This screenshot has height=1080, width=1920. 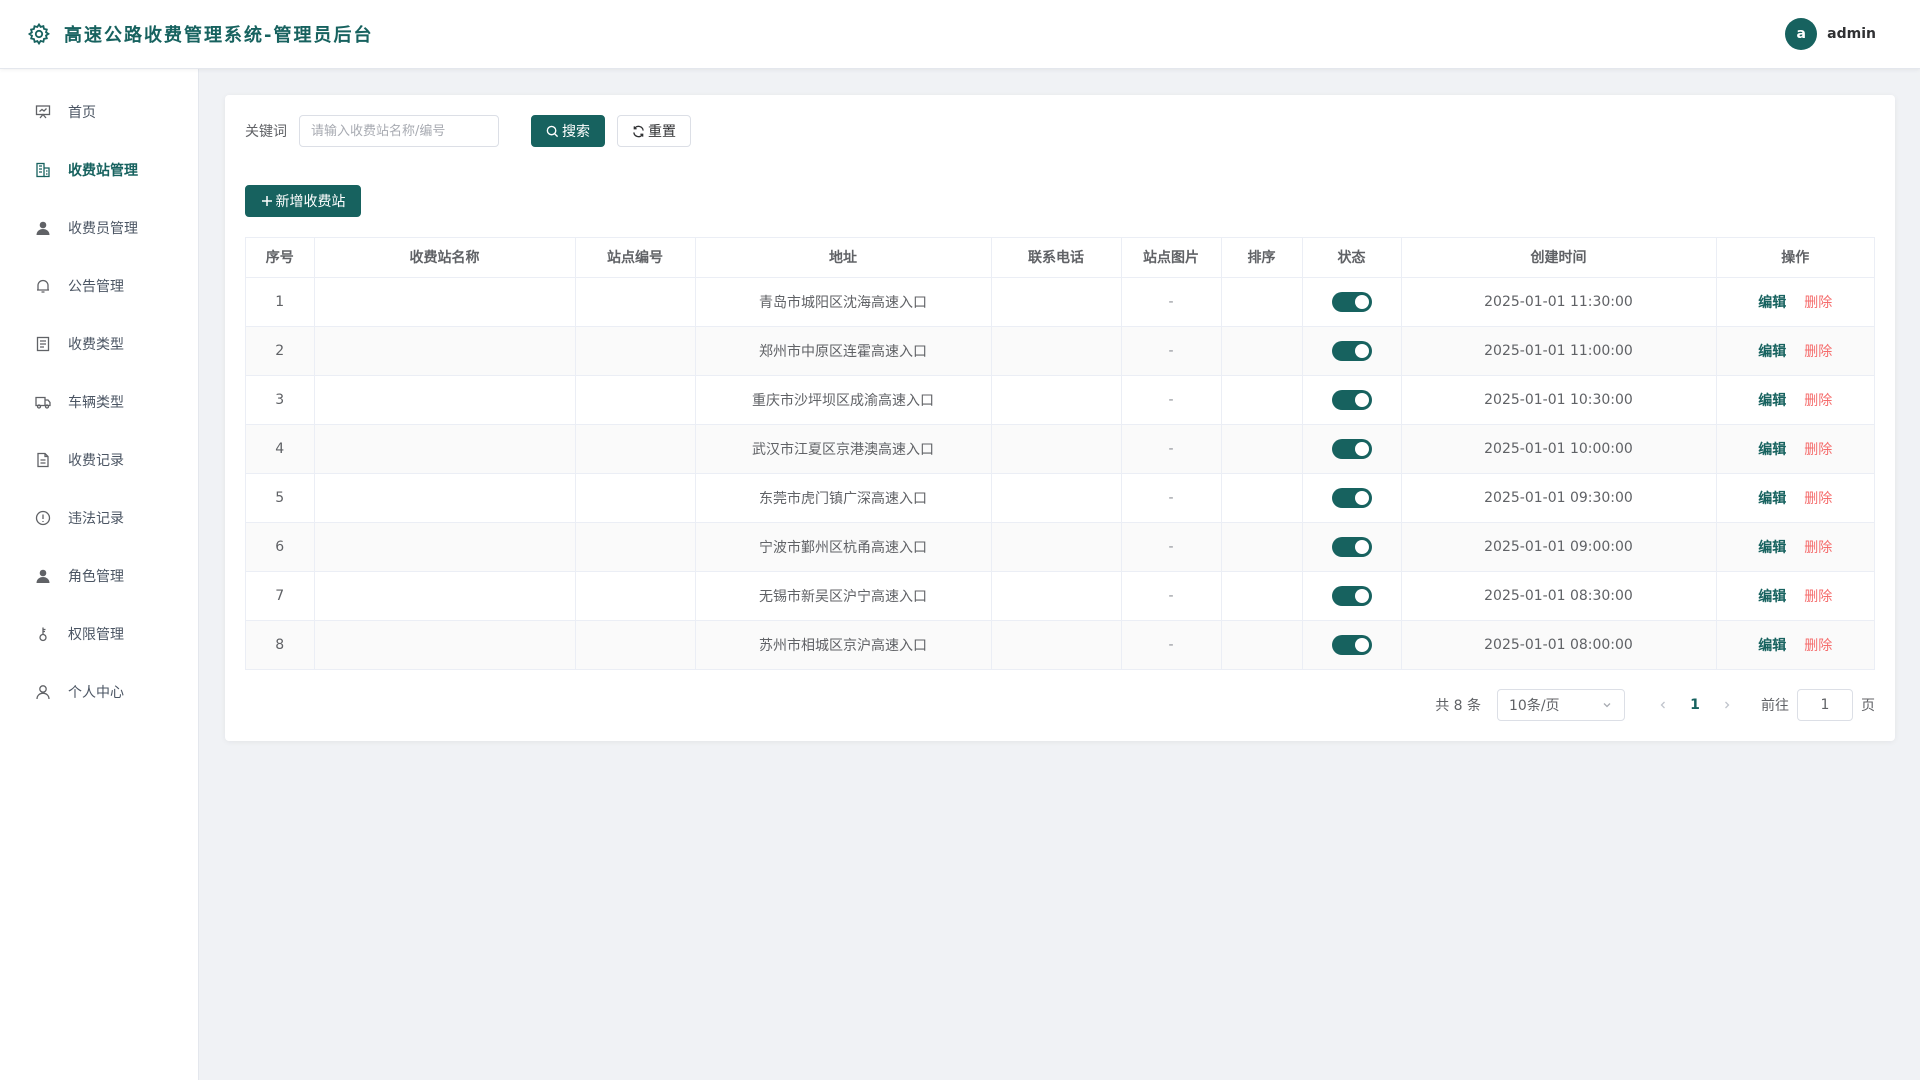 I want to click on cell-index: 7, so click(x=280, y=596).